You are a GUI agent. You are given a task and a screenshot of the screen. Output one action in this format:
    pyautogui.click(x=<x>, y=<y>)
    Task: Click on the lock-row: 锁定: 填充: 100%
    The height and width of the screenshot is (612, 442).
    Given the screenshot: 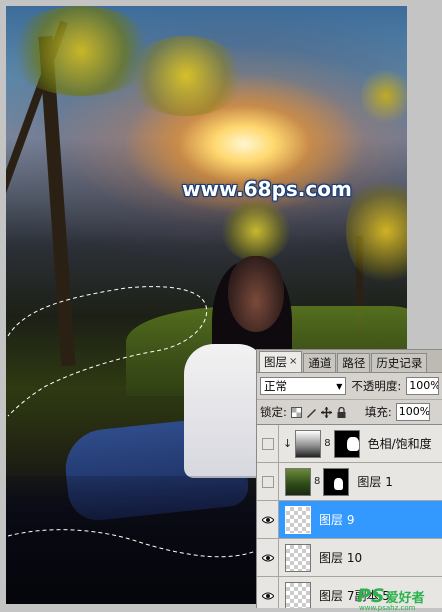 What is the action you would take?
    pyautogui.click(x=349, y=412)
    